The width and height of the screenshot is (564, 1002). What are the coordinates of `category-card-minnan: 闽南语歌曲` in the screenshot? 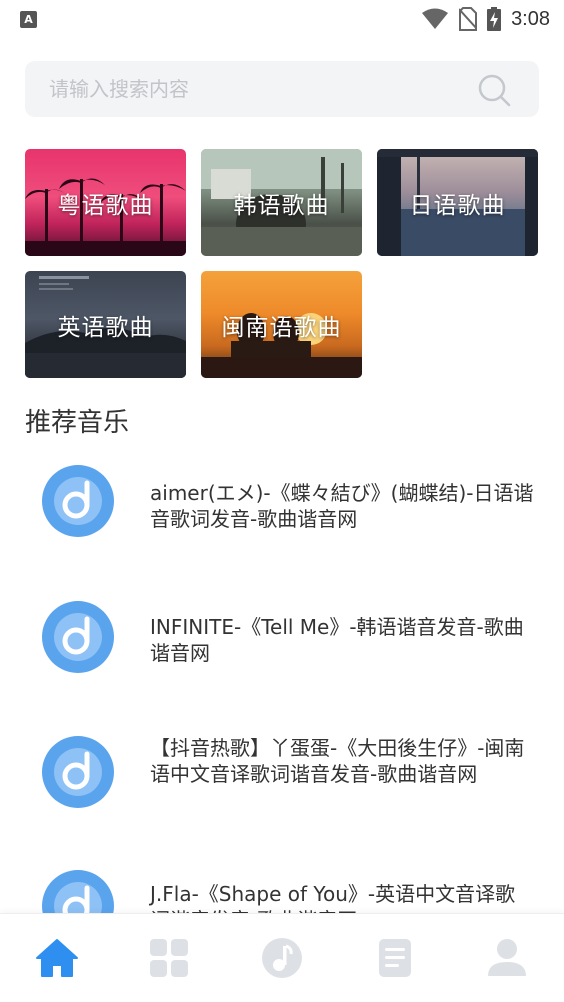 It's located at (281, 324).